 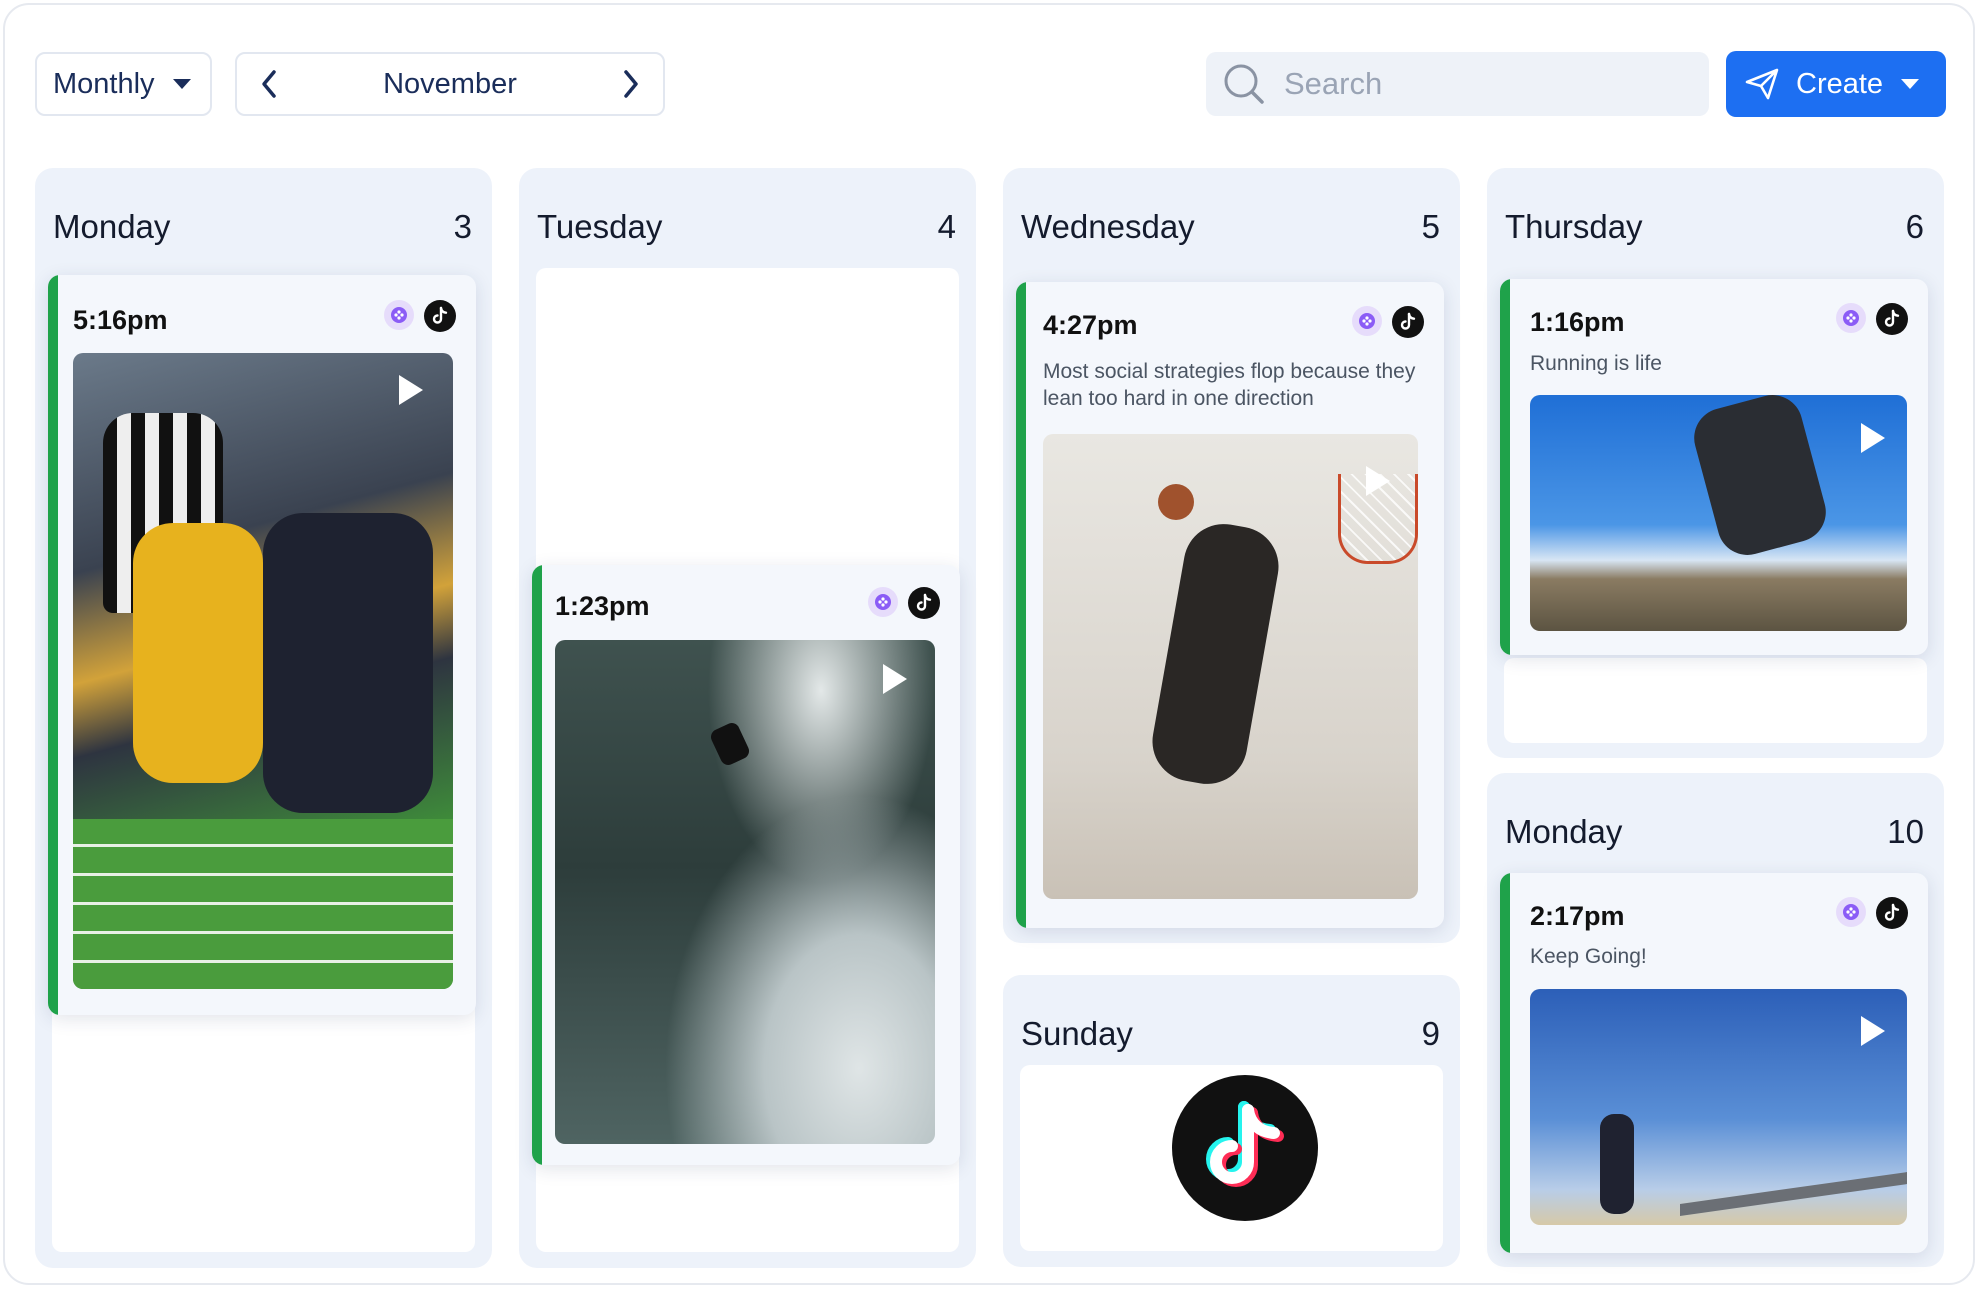 I want to click on basketball-photo, so click(x=1230, y=666).